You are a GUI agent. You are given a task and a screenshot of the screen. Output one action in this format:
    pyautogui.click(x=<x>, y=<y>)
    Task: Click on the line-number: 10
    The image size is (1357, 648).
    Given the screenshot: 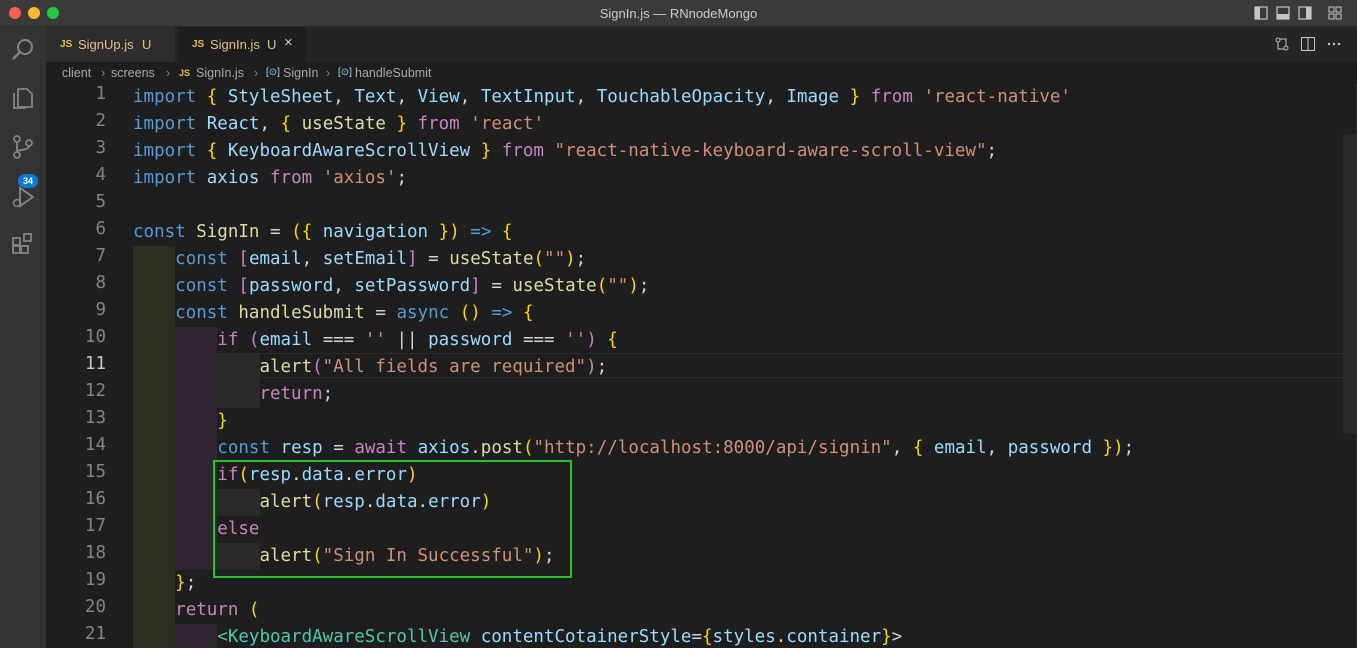 What is the action you would take?
    pyautogui.click(x=95, y=337)
    